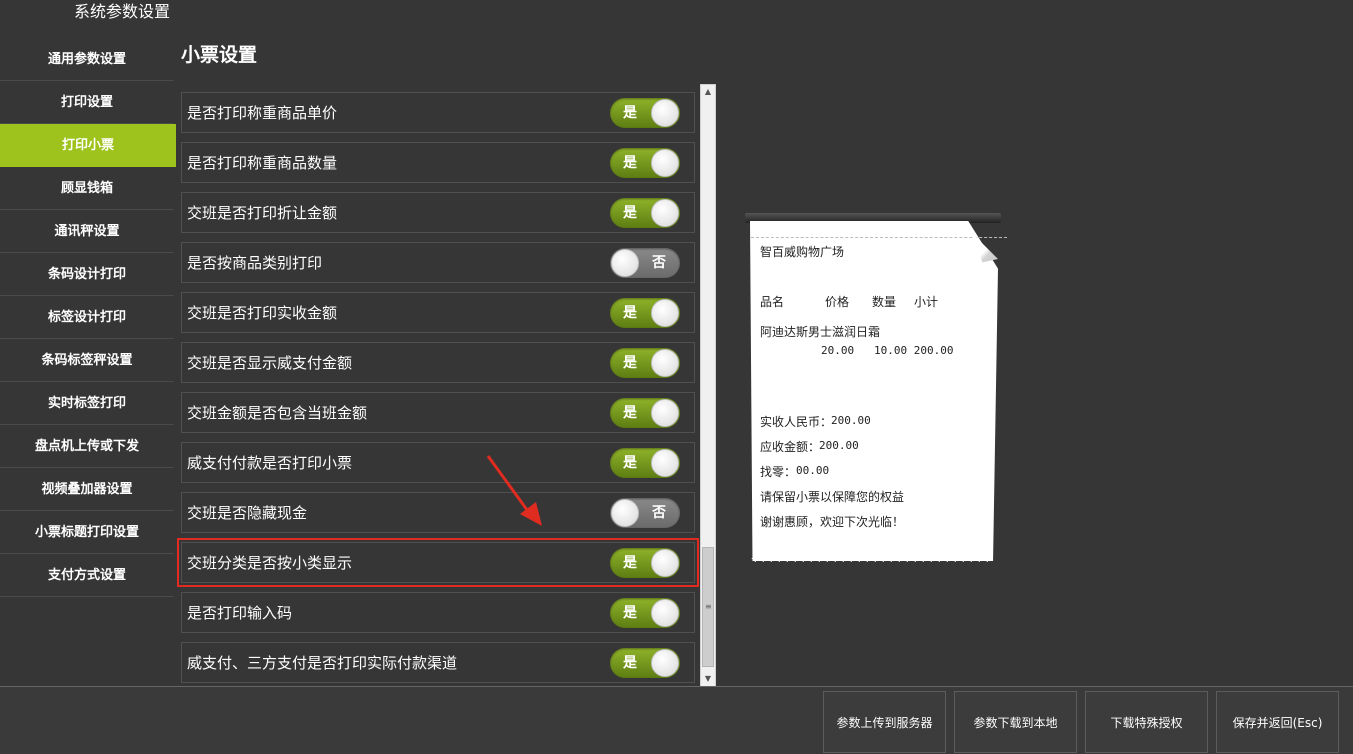  Describe the element at coordinates (247, 513) in the screenshot. I see `setting-label: 交班是否隐藏现金` at that location.